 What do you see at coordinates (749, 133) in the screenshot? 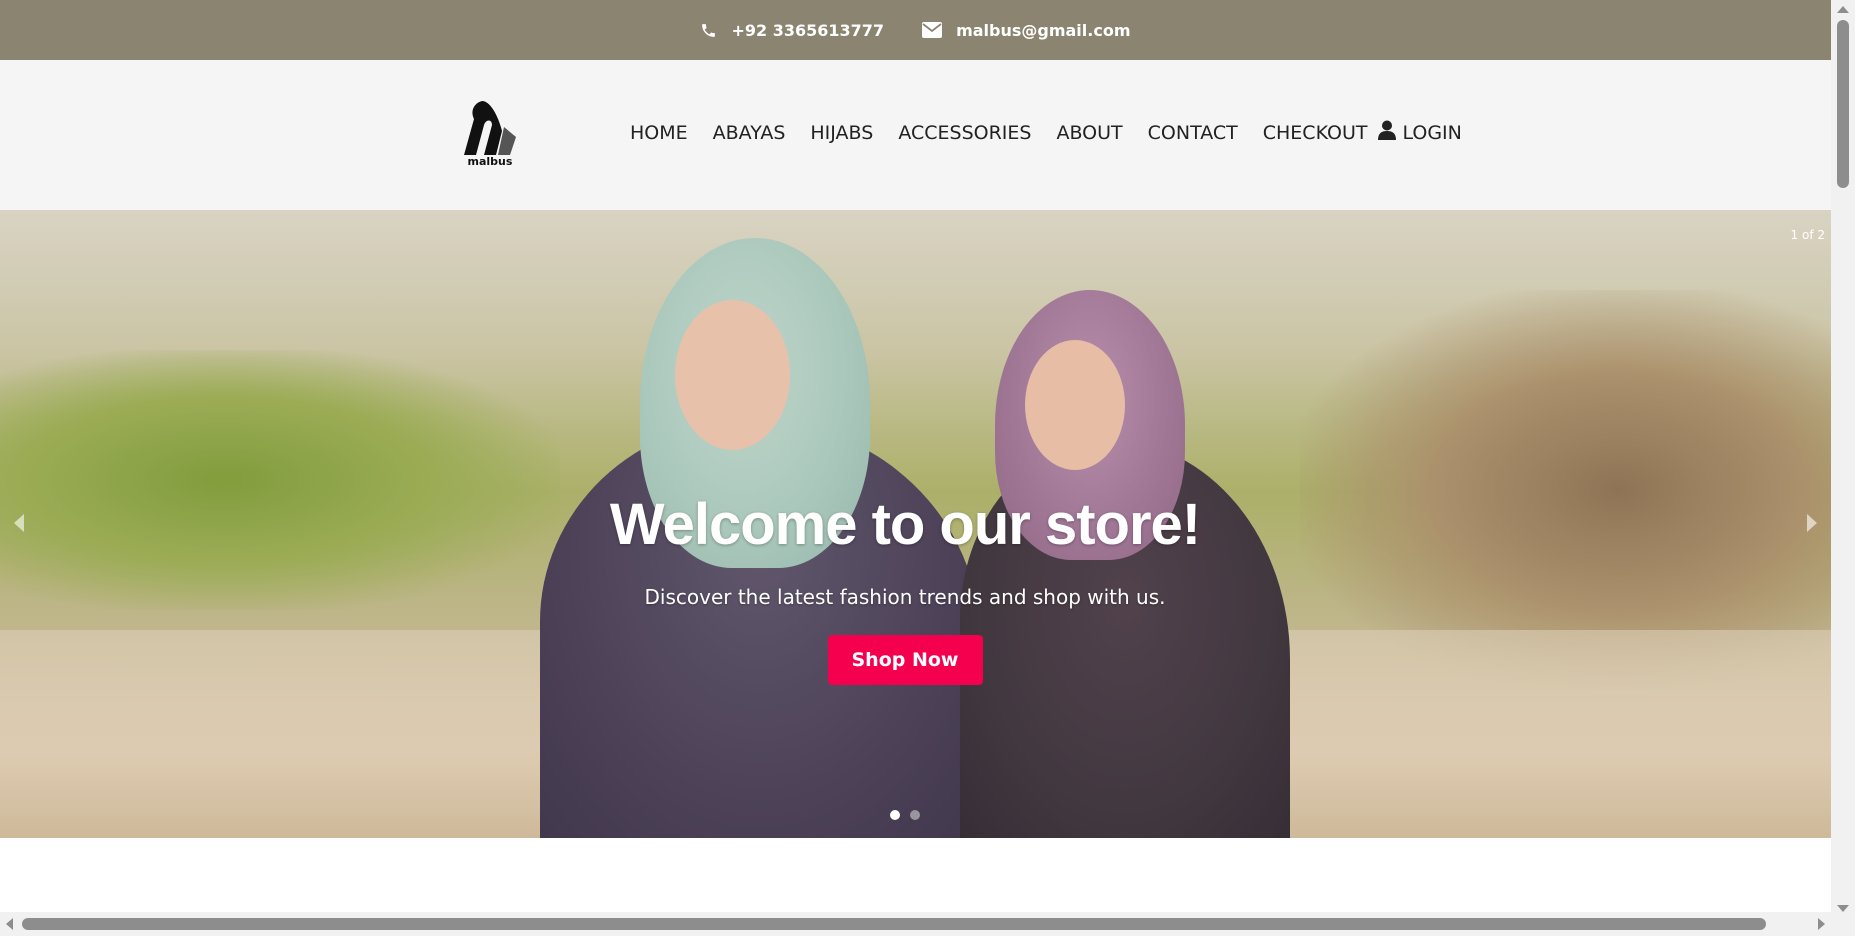
I see `nav-item-abayas: ABAYAS` at bounding box center [749, 133].